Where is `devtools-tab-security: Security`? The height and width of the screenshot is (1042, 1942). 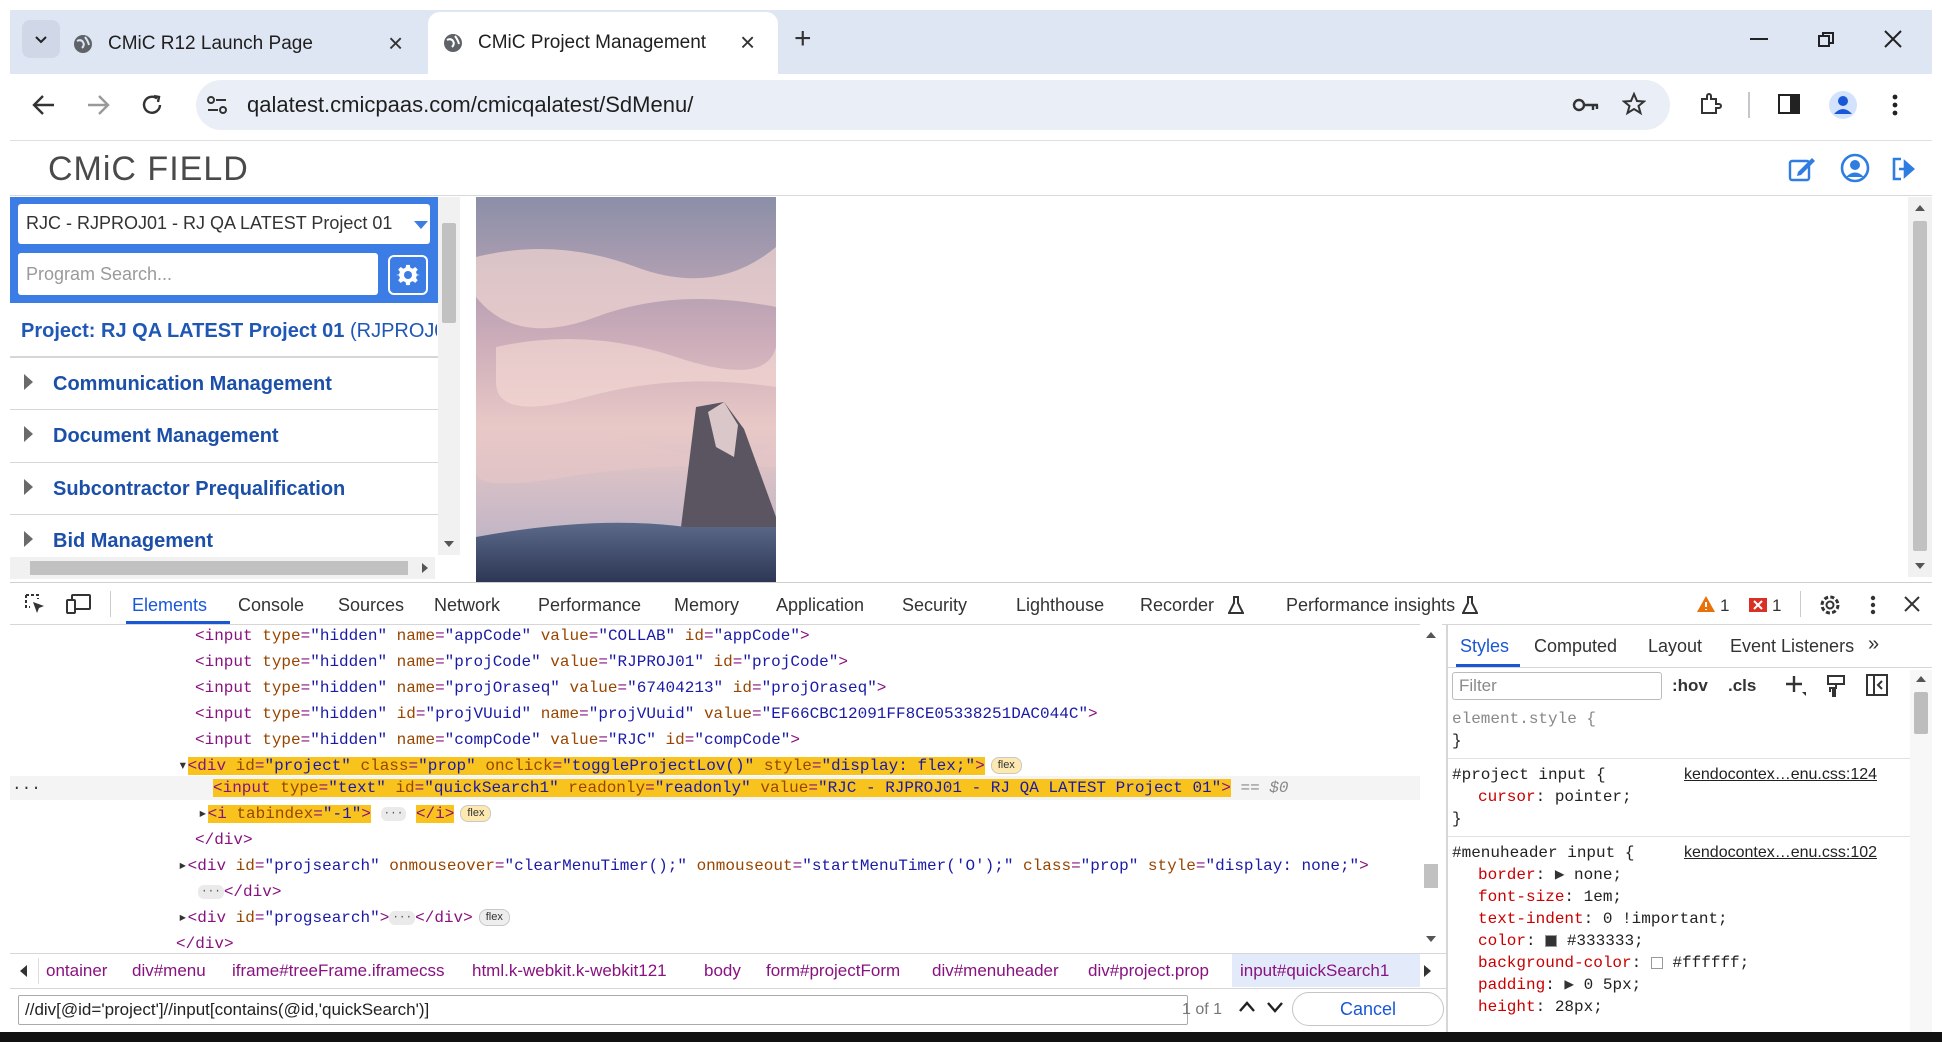 devtools-tab-security: Security is located at coordinates (934, 605).